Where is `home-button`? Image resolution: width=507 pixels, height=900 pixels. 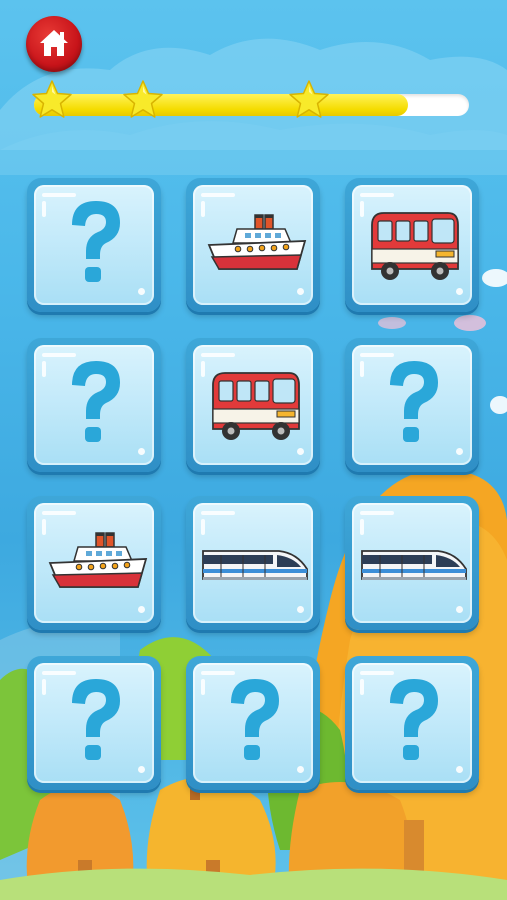
home-button is located at coordinates (54, 44).